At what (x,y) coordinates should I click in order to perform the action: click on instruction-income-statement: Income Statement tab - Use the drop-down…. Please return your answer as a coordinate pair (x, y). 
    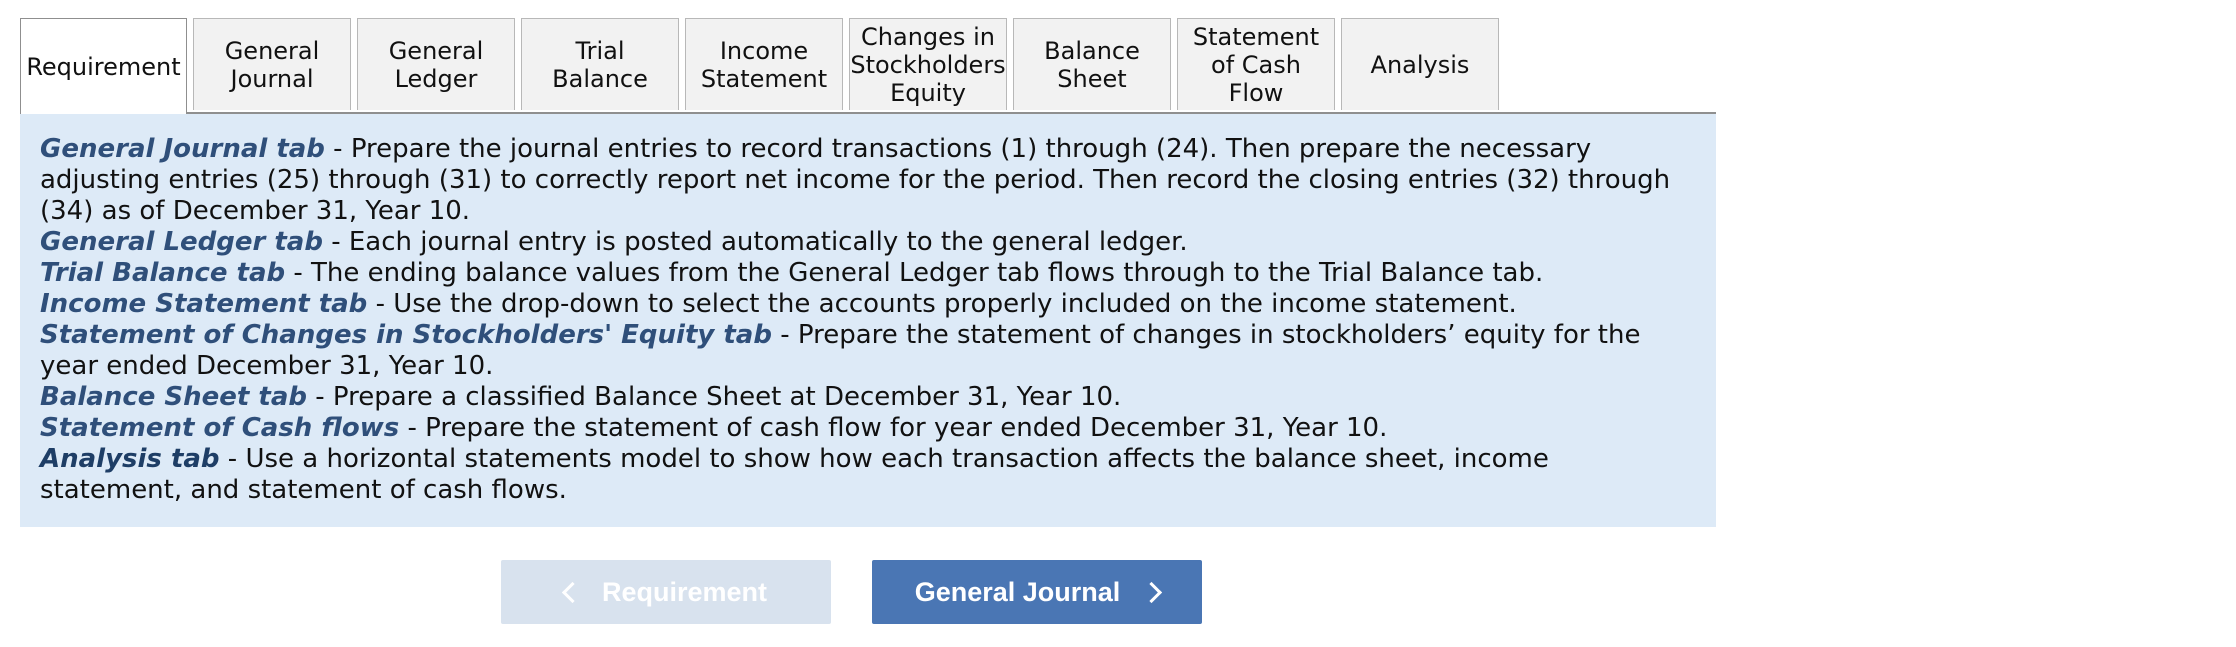
    Looking at the image, I should click on (867, 304).